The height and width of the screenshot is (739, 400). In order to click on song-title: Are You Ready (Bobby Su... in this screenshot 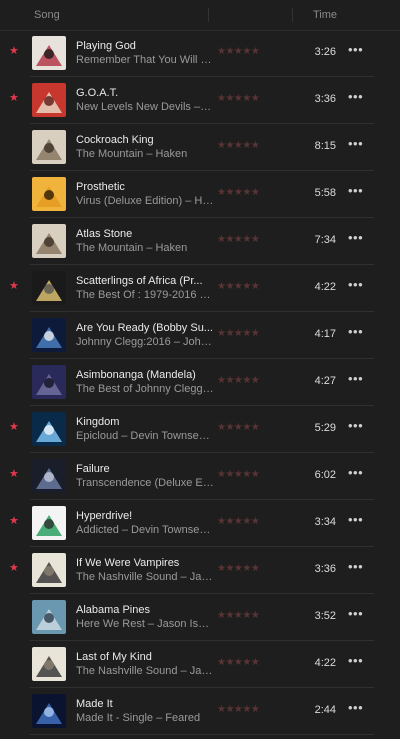, I will do `click(144, 328)`.